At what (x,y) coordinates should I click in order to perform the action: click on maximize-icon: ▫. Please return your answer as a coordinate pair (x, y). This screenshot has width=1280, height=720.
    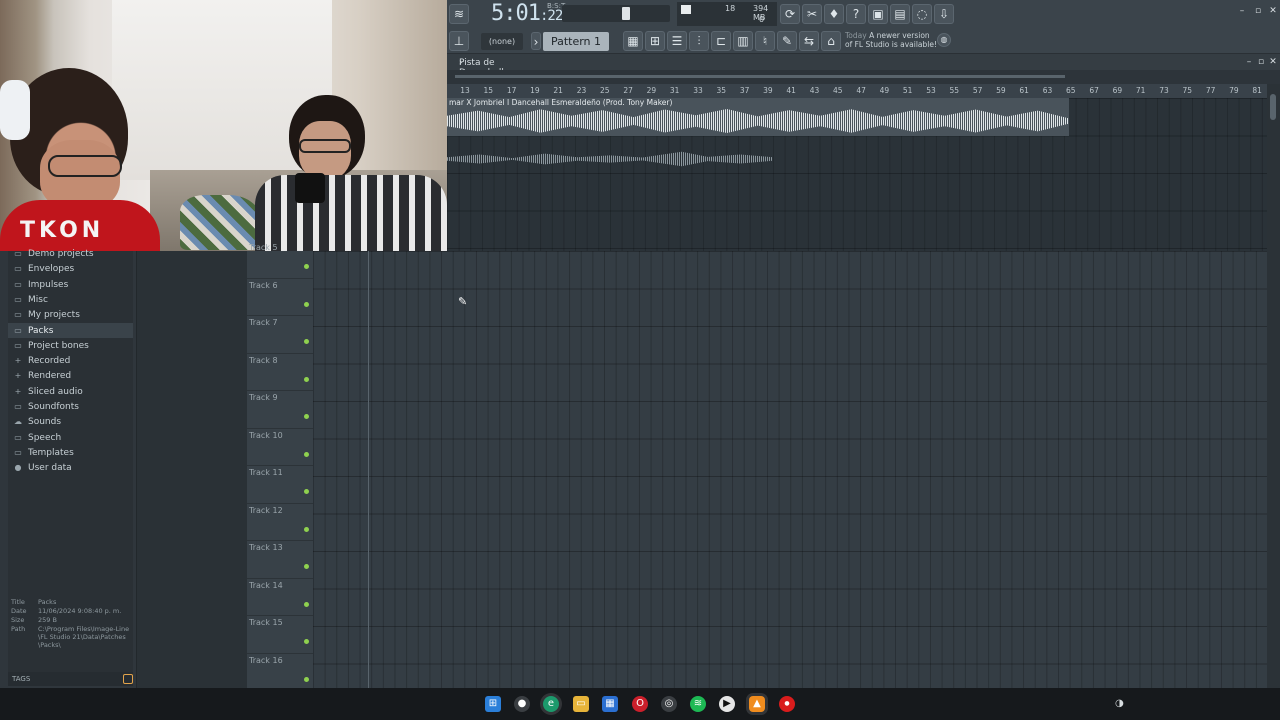
    Looking at the image, I should click on (1258, 11).